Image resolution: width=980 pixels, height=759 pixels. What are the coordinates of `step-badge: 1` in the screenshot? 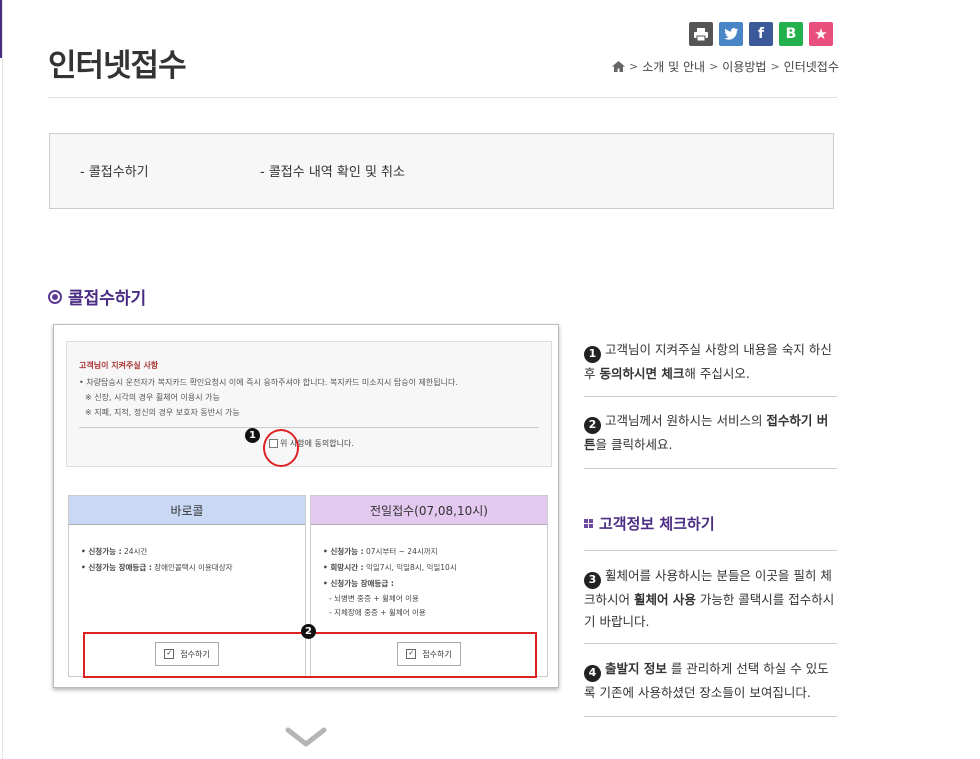 It's located at (252, 435).